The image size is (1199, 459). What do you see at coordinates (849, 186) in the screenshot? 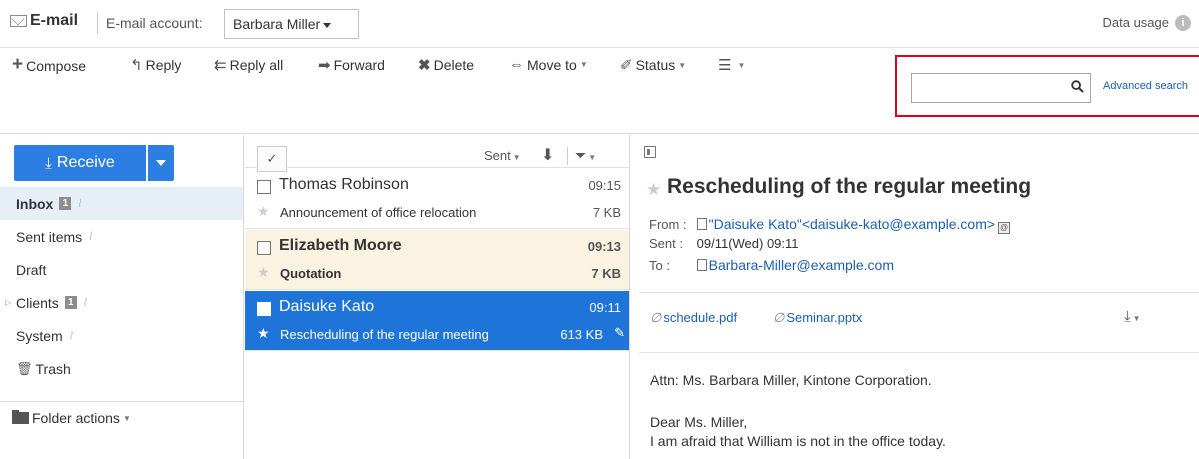
I see `message-subject: Rescheduling of the regular meeting` at bounding box center [849, 186].